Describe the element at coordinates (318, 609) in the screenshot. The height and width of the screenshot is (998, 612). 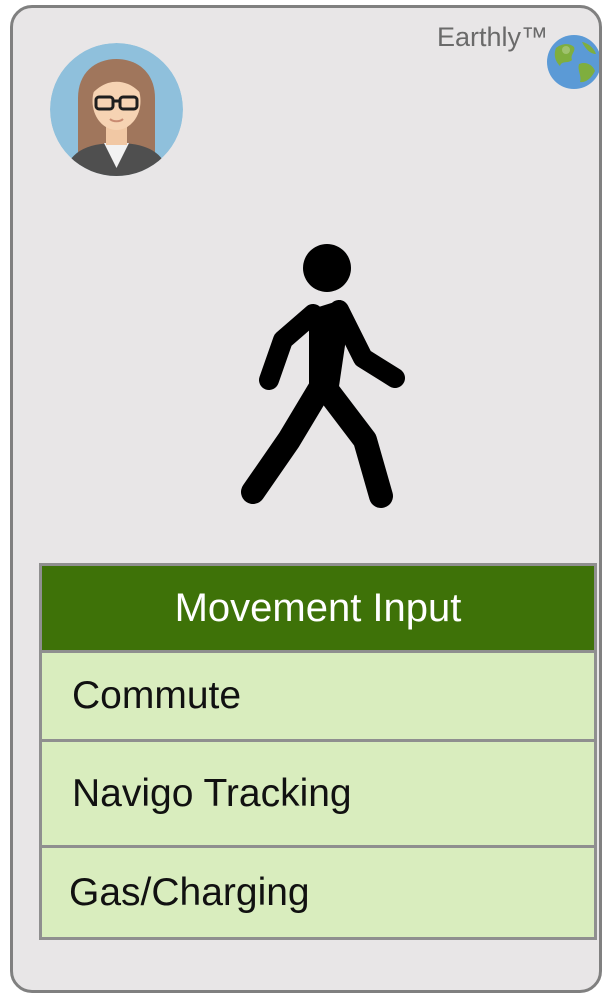
I see `menu-title: Movement Input` at that location.